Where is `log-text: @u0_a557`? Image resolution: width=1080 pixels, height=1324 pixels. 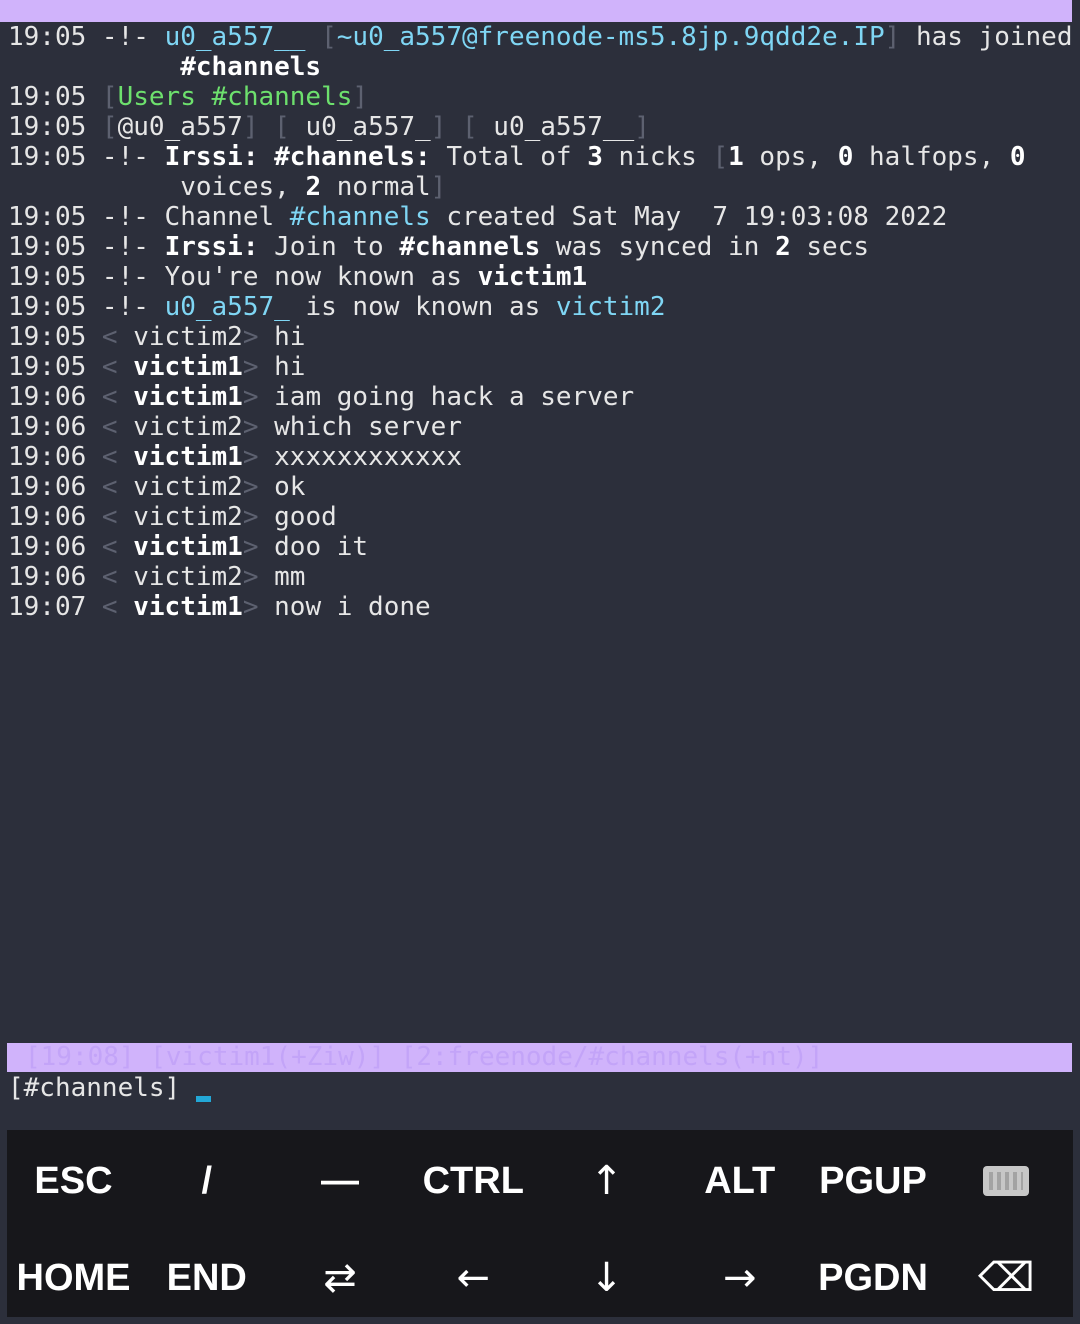
log-text: @u0_a557 is located at coordinates (180, 127).